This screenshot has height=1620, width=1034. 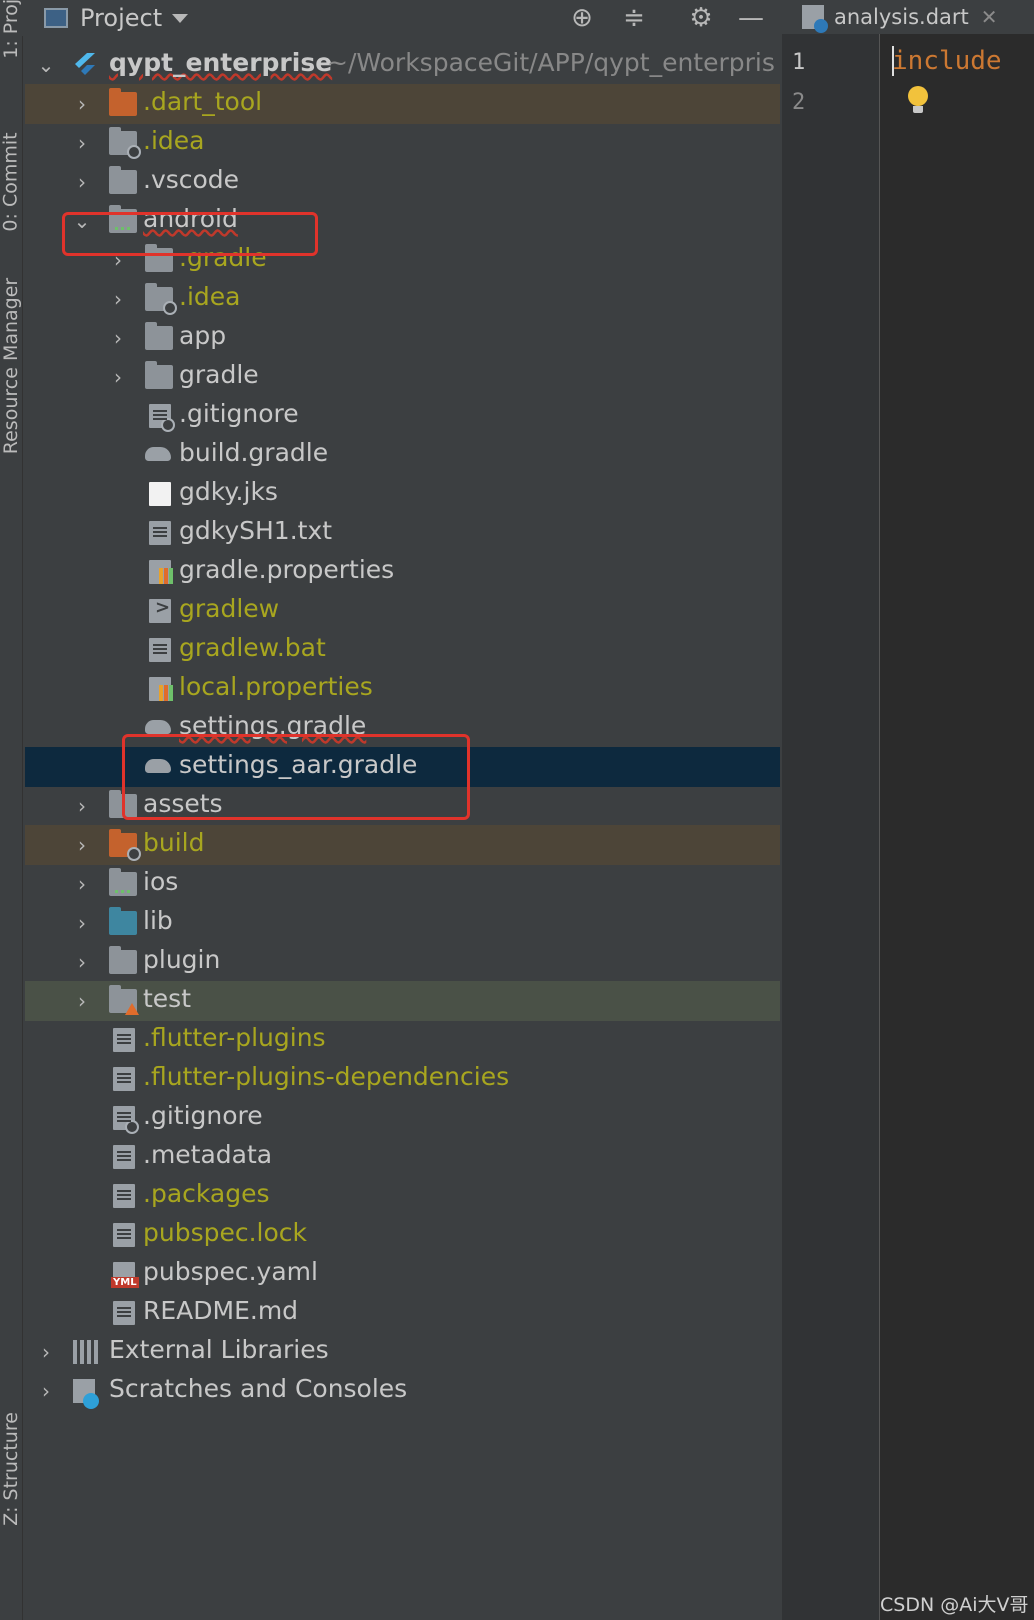 What do you see at coordinates (296, 777) in the screenshot?
I see `annotation-box-settings-files` at bounding box center [296, 777].